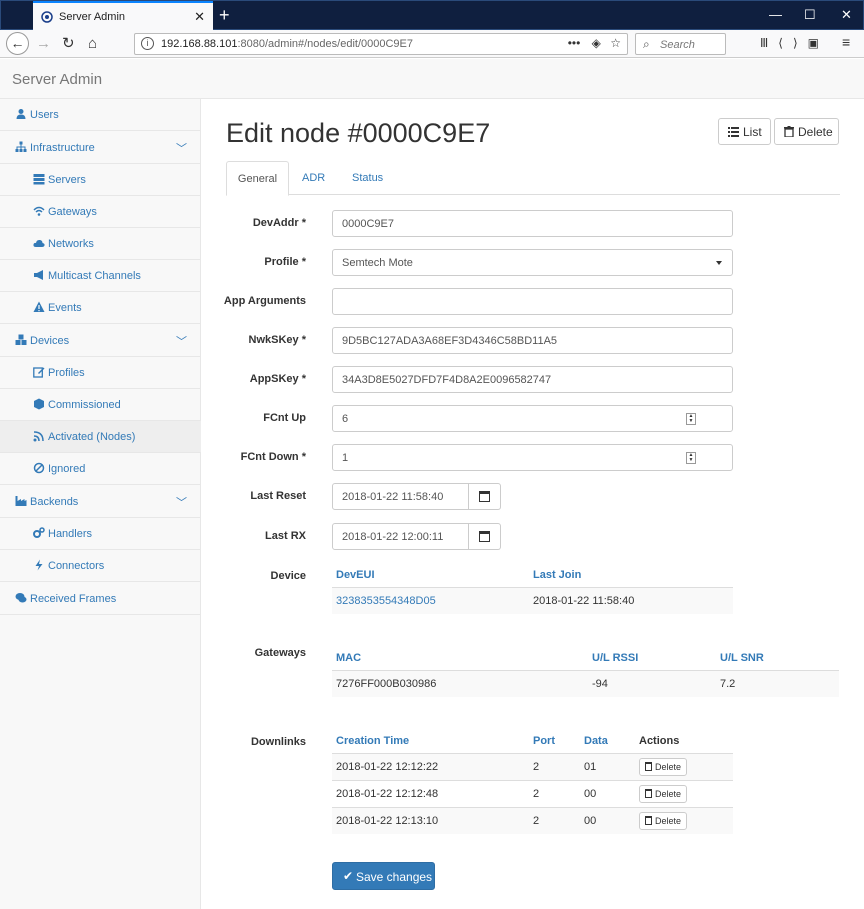 The width and height of the screenshot is (864, 909). I want to click on sidebar-item-activated-nodes: Activated (Nodes), so click(100, 437).